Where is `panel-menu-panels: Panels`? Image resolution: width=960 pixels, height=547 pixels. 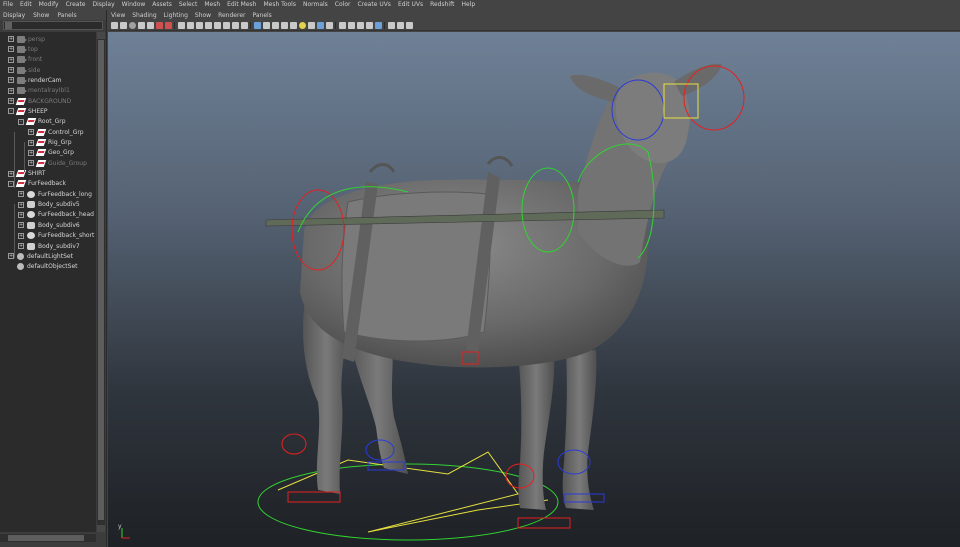
panel-menu-panels: Panels is located at coordinates (261, 15).